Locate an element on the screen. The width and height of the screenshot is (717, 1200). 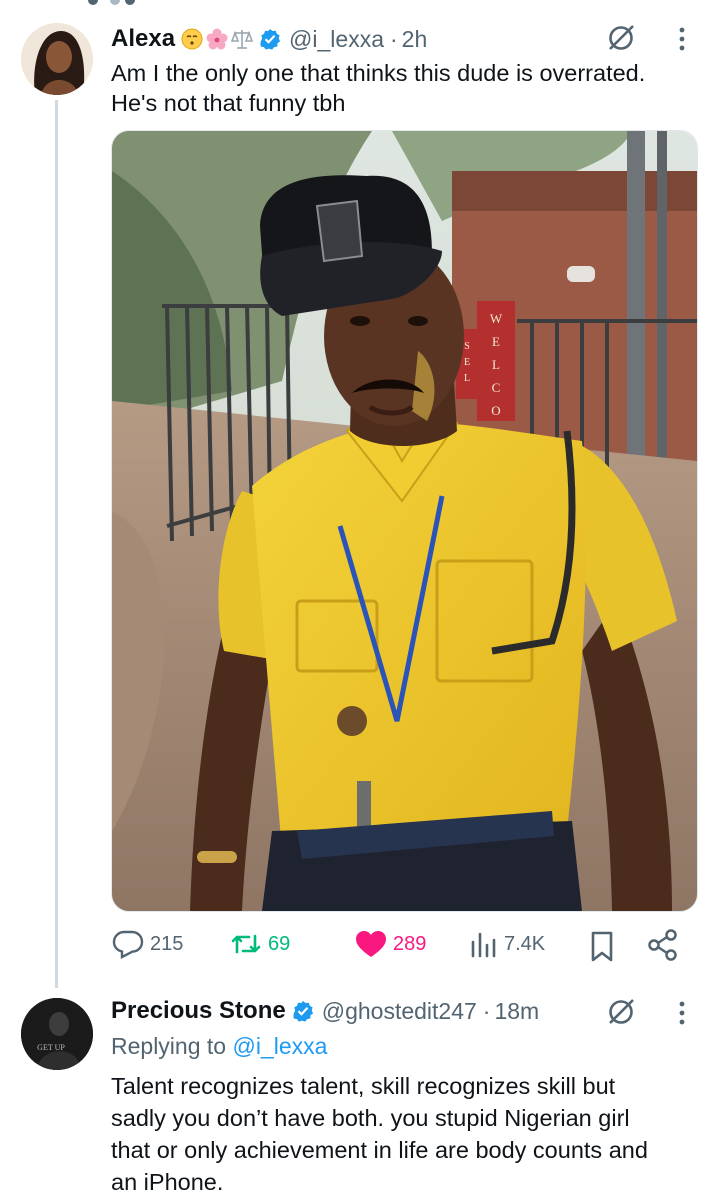
tweet-actions-bar: 215 69 289 7.4K is located at coordinates (405, 946).